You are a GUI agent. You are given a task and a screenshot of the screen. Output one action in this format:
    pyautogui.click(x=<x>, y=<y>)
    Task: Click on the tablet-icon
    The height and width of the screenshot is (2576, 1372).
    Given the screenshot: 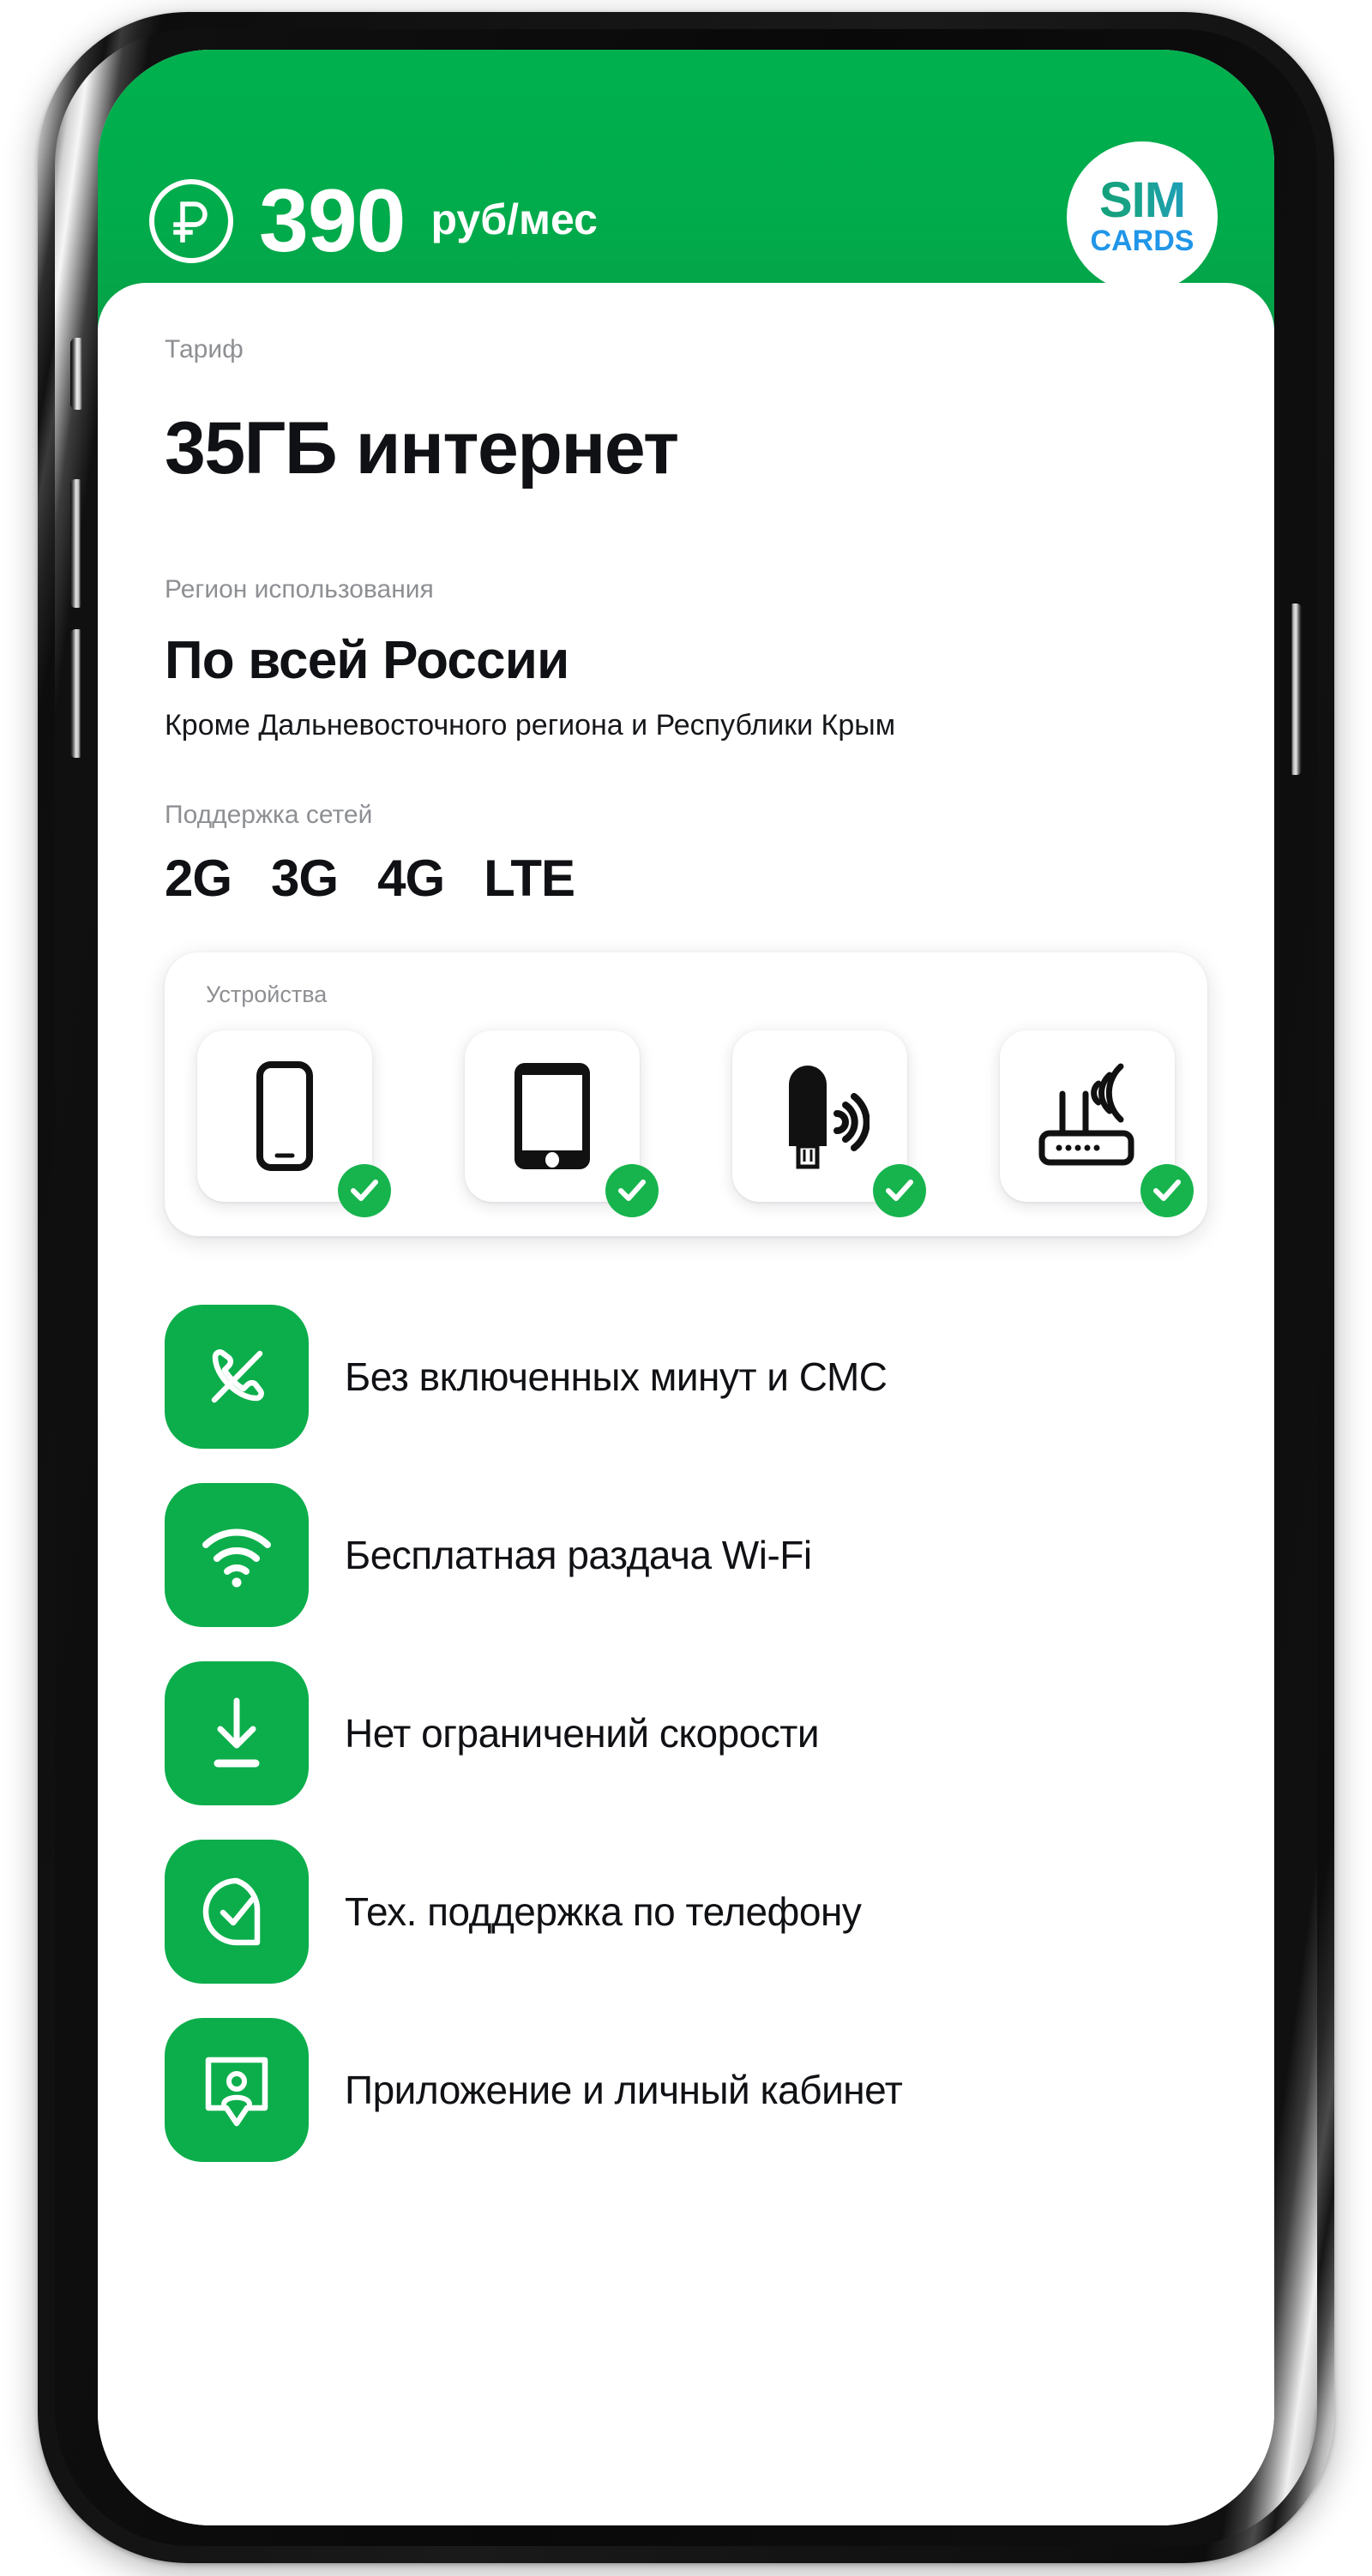 What is the action you would take?
    pyautogui.click(x=553, y=1116)
    